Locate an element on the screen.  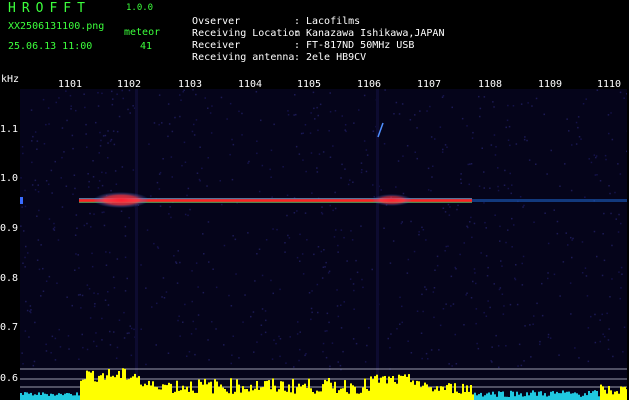
info-value: Kanazawa Ishikawa,JAPAN is located at coordinates (375, 33).